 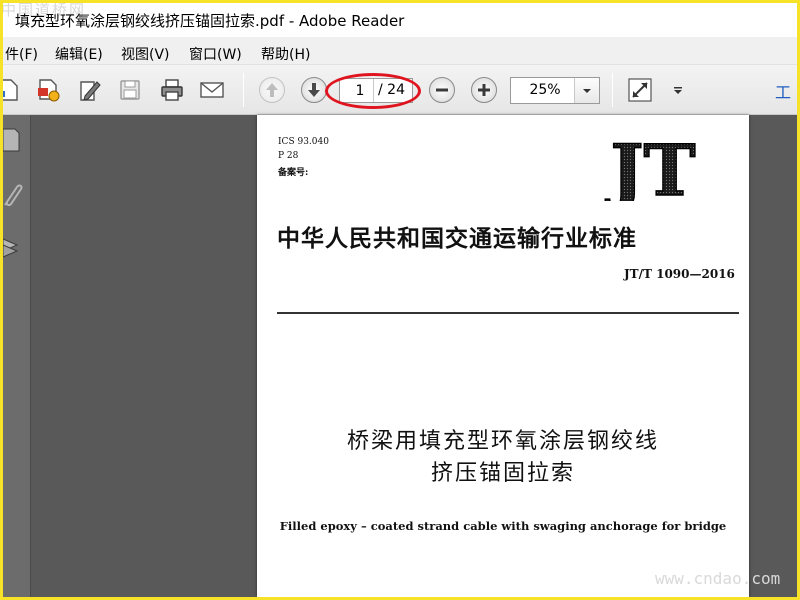 I want to click on watermark-bottom: www.cndao.com, so click(x=718, y=578).